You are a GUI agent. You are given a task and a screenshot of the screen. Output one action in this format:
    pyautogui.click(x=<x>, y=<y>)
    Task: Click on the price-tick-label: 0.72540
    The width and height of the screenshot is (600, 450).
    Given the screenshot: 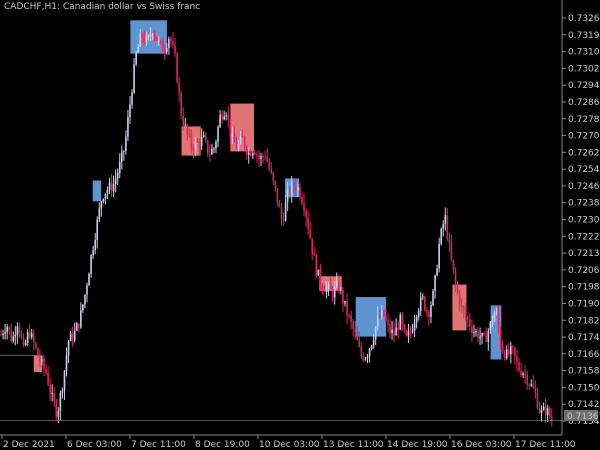 What is the action you would take?
    pyautogui.click(x=584, y=170)
    